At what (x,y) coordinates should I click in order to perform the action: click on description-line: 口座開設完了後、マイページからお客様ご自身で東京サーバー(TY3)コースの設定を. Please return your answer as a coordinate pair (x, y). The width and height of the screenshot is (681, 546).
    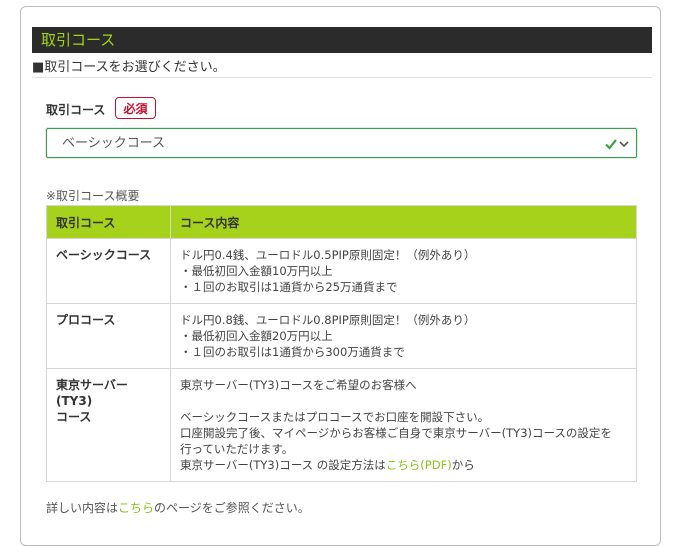
    Looking at the image, I should click on (396, 433).